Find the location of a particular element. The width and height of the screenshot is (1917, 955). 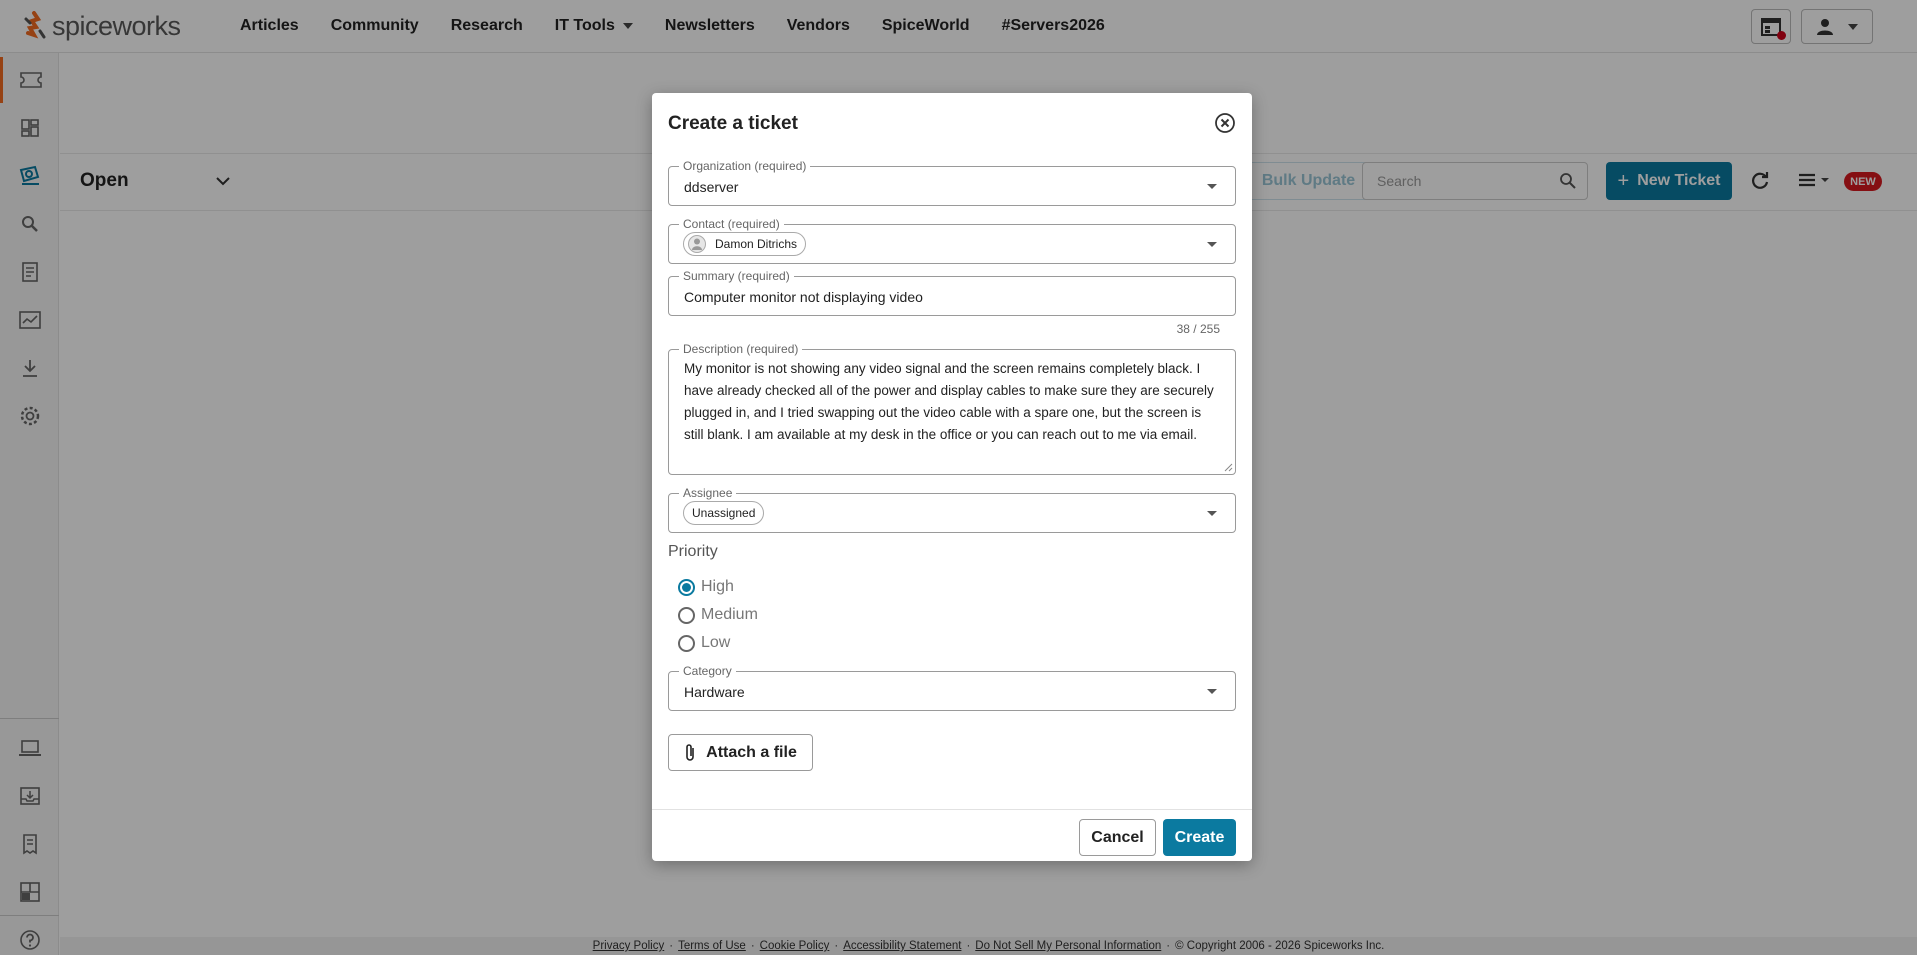

organization-value: ddserver is located at coordinates (711, 187).